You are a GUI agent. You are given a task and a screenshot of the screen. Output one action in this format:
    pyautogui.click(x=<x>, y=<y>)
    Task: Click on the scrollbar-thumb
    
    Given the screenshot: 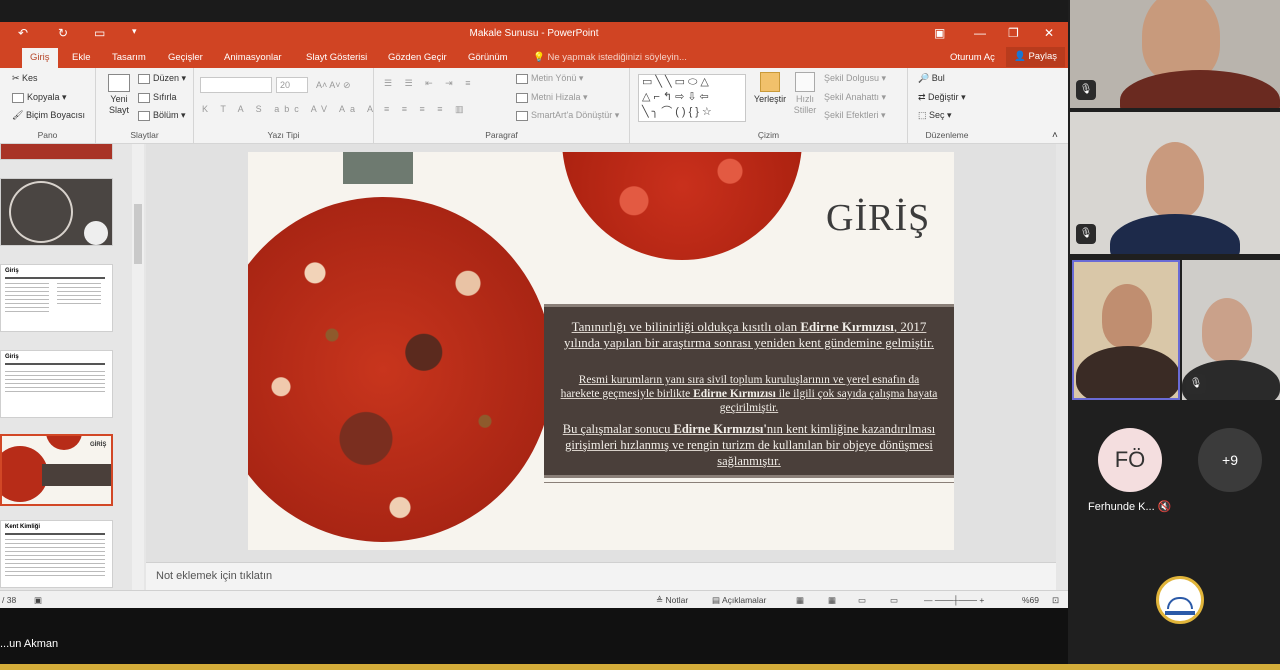 What is the action you would take?
    pyautogui.click(x=138, y=234)
    